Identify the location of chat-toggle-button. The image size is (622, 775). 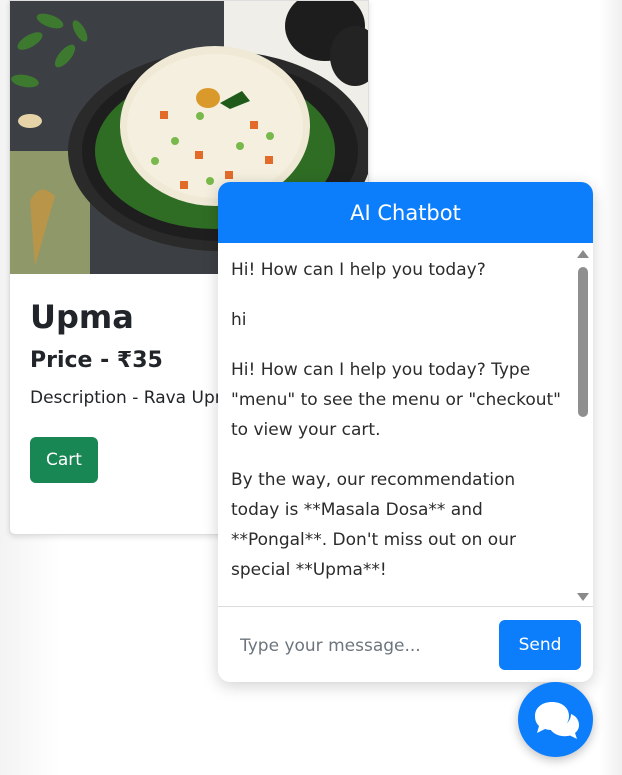
(555, 719).